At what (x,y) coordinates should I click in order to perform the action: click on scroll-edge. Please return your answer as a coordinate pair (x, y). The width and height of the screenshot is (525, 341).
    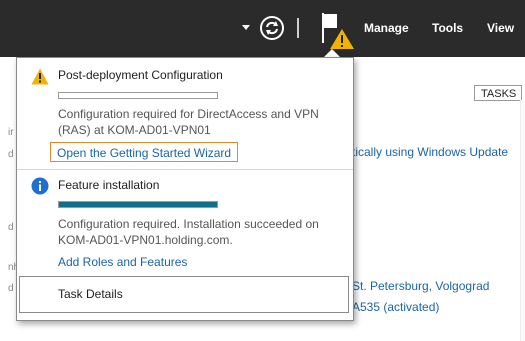
    Looking at the image, I should click on (522, 220).